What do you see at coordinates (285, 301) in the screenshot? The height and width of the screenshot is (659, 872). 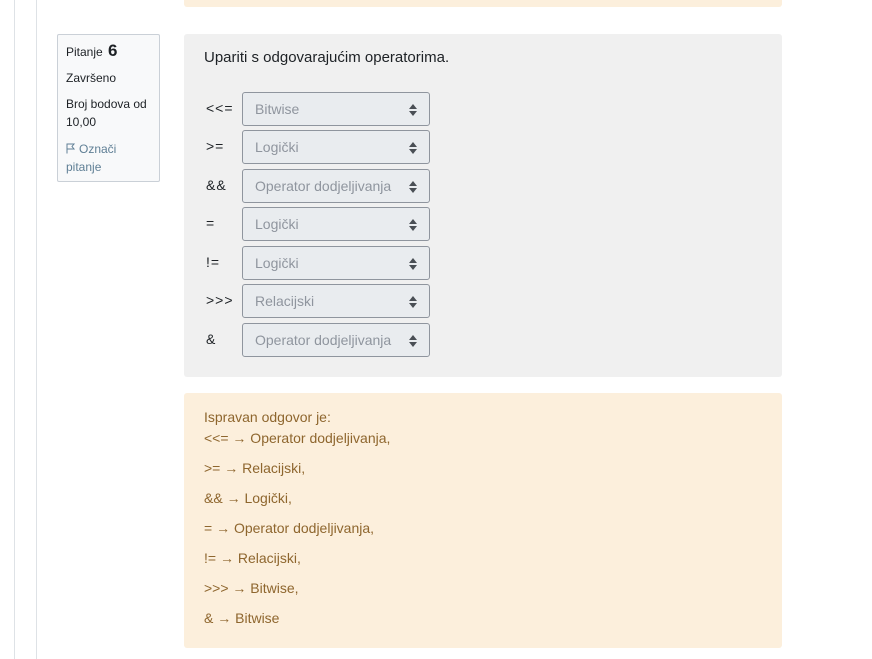 I see `answer-select-value: Relacijski` at bounding box center [285, 301].